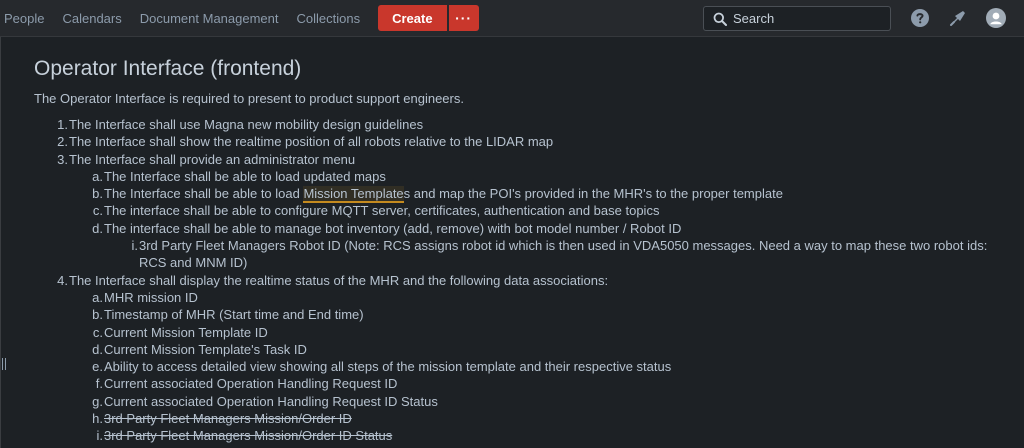  Describe the element at coordinates (329, 18) in the screenshot. I see `nav-collections: Collections` at that location.